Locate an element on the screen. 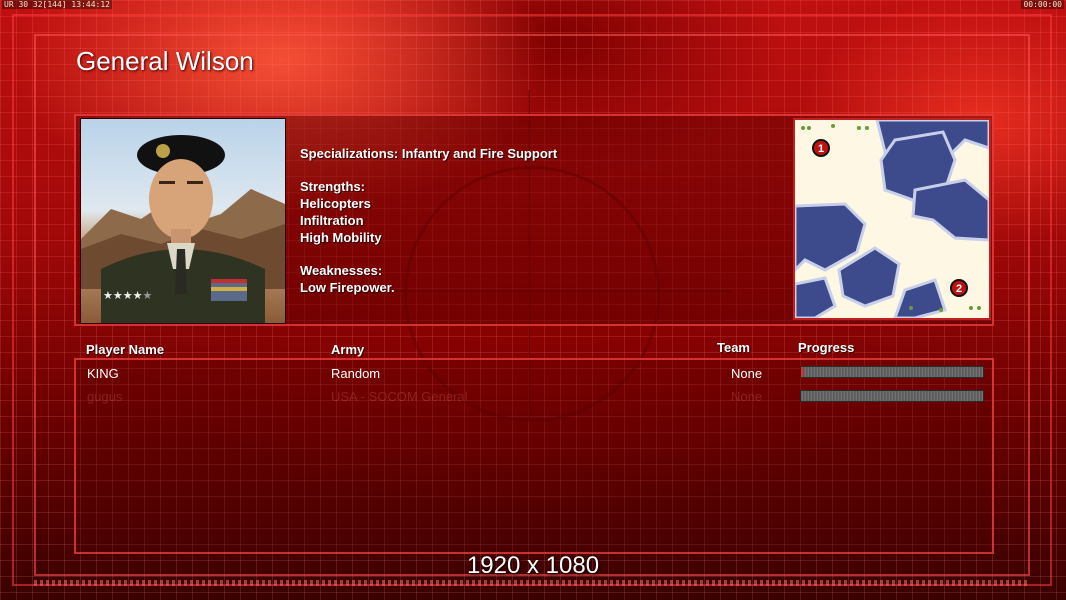 Image resolution: width=1066 pixels, height=600 pixels. column-header-player-name: Player Name is located at coordinates (125, 349).